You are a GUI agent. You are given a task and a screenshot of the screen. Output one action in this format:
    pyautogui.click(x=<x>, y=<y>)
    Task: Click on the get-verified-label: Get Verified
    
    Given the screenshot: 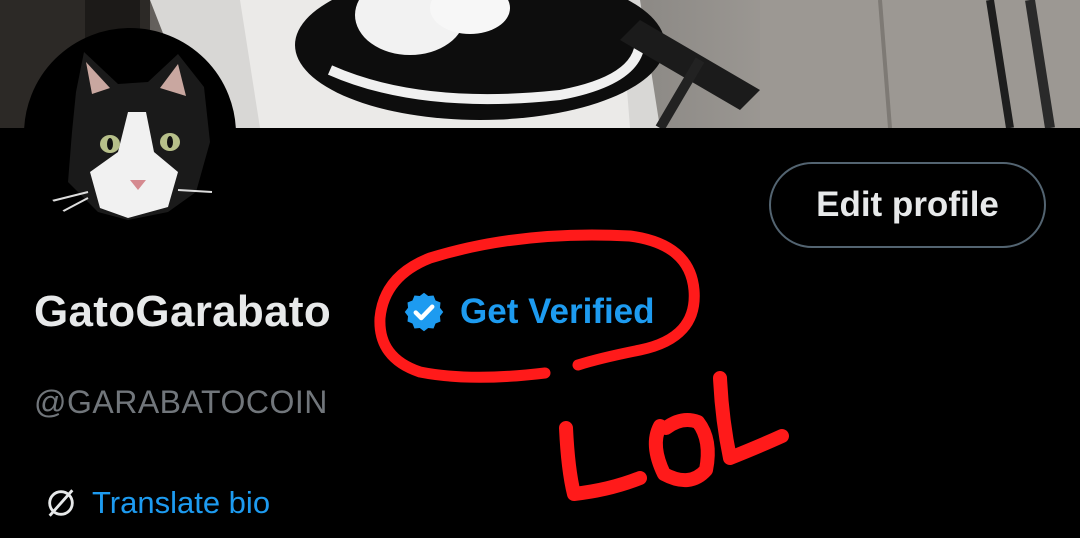 What is the action you would take?
    pyautogui.click(x=557, y=311)
    